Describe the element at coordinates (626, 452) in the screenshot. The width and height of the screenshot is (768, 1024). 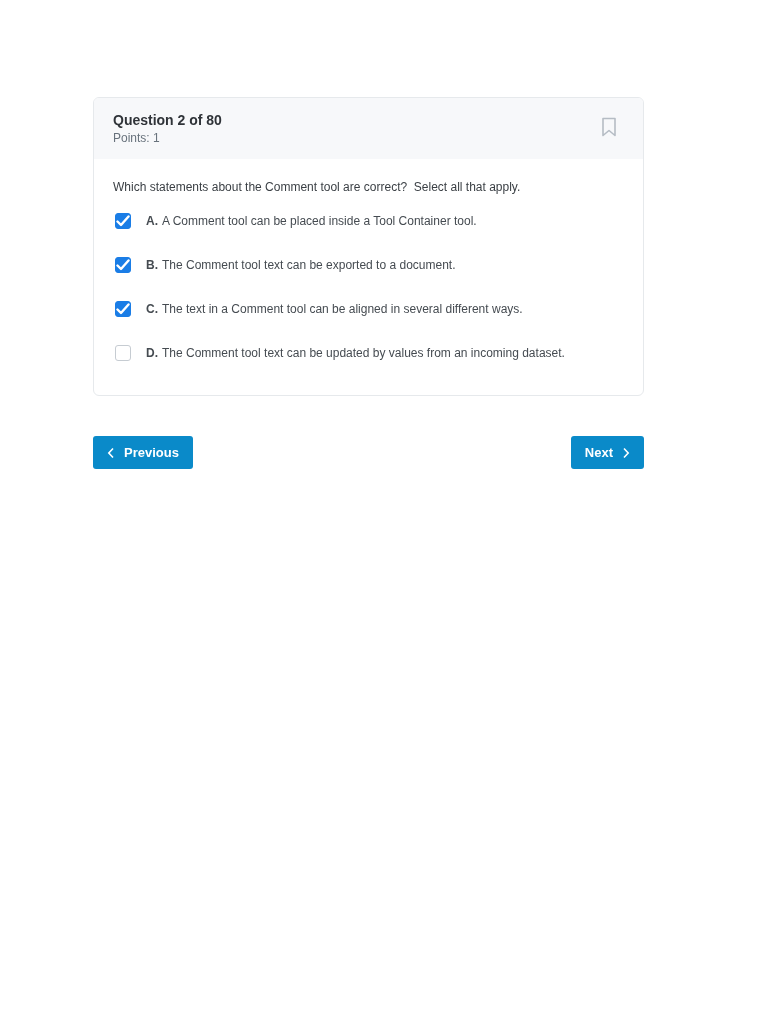
I see `chevron-right-icon` at that location.